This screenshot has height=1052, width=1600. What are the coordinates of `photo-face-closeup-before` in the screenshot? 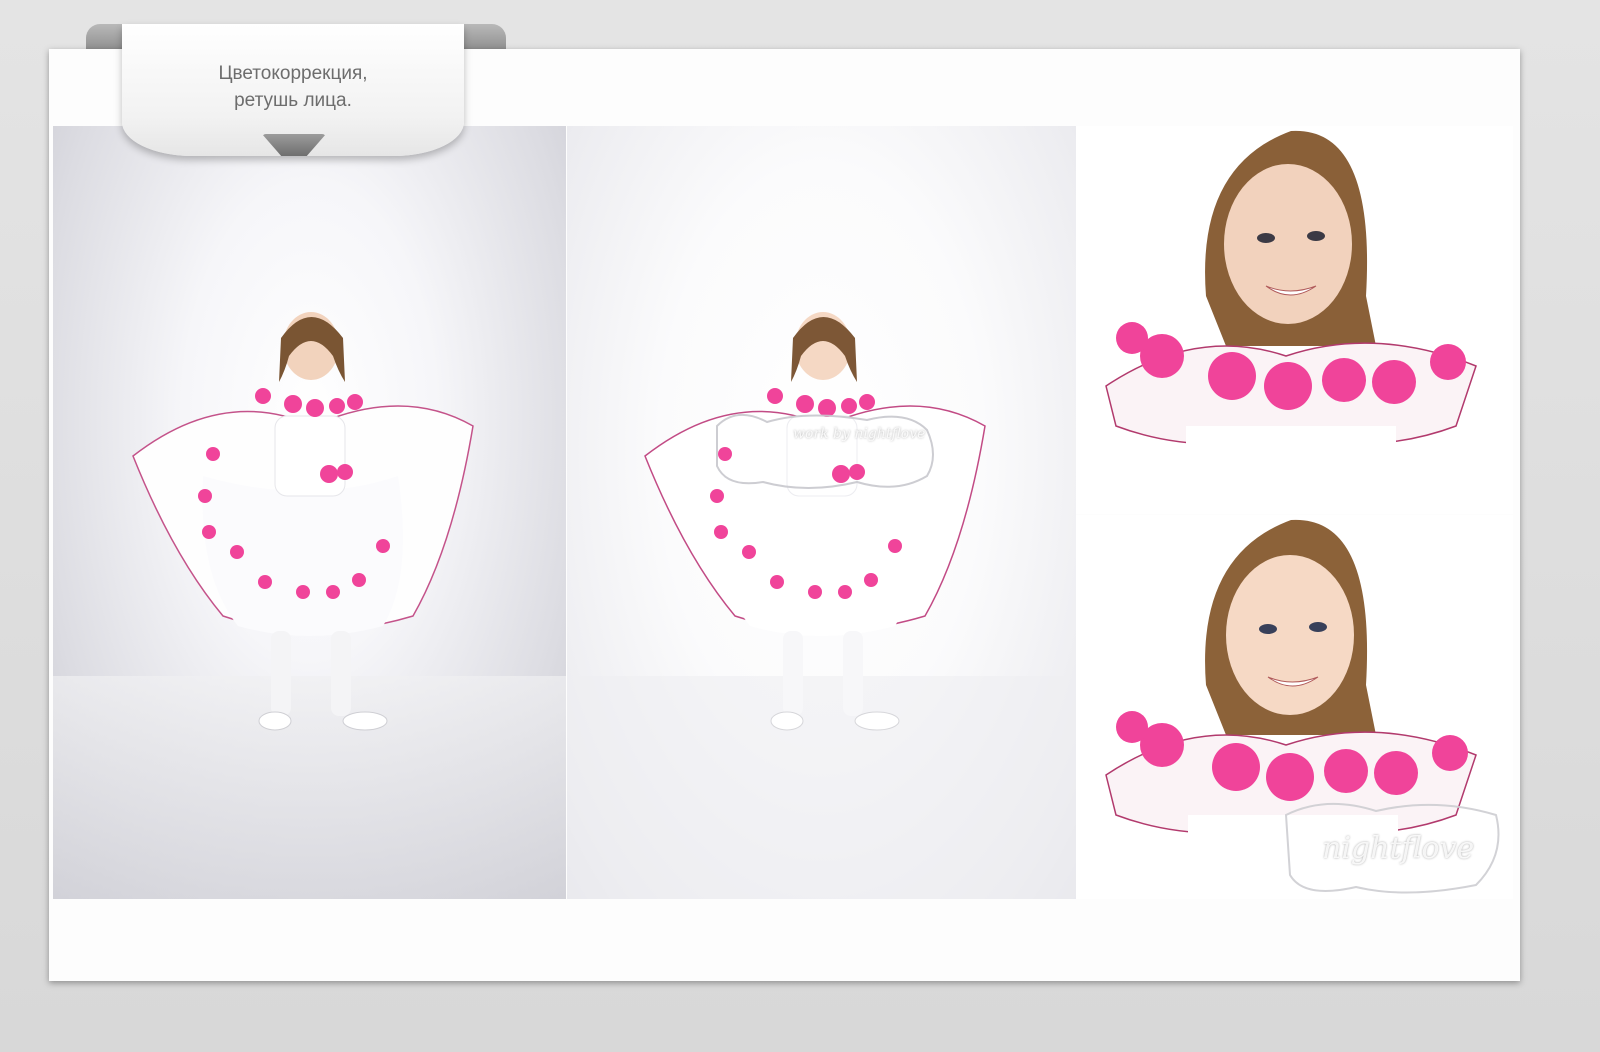 It's located at (1294, 320).